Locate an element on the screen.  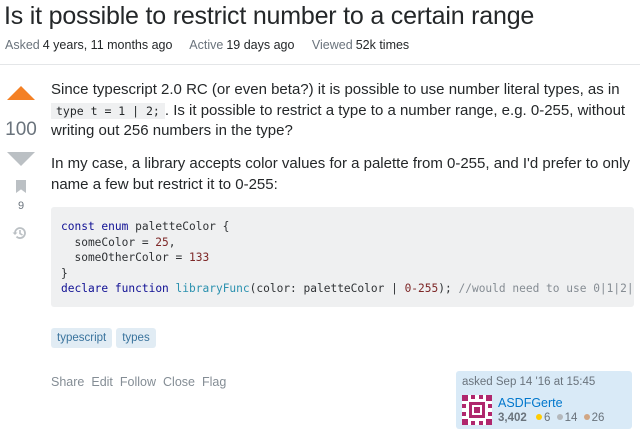
asked-timestamp: asked Sep 14 '16 at 15:45 is located at coordinates (529, 382).